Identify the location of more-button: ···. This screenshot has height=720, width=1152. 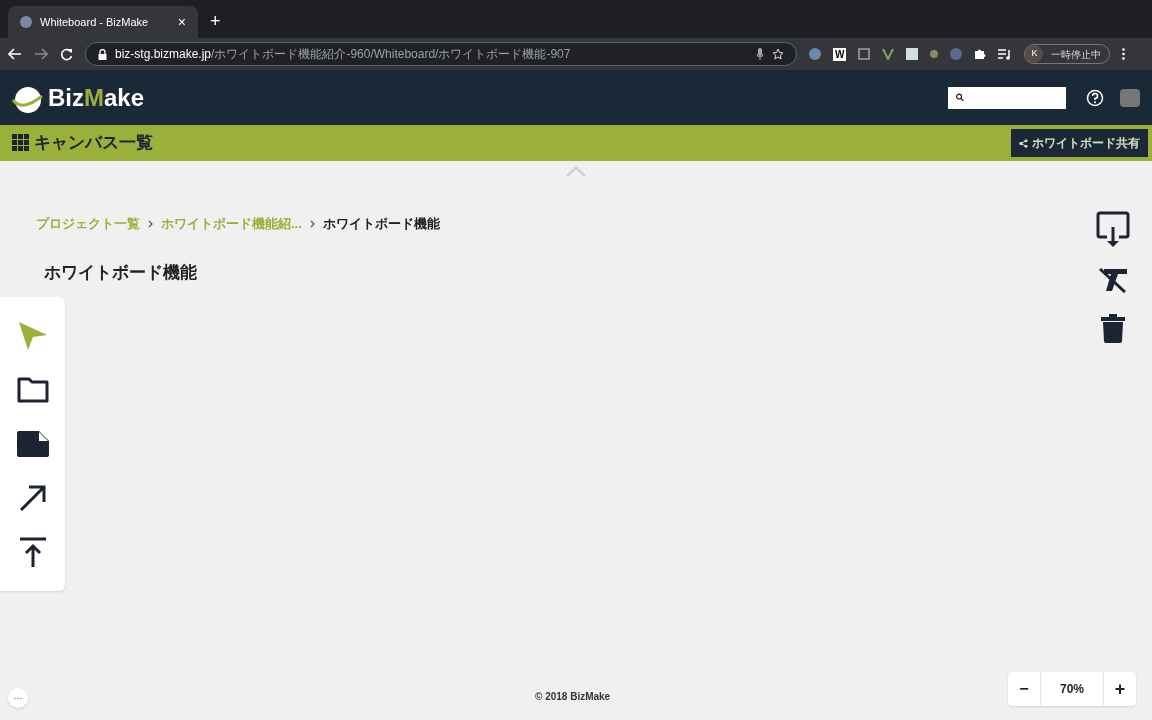
(18, 698).